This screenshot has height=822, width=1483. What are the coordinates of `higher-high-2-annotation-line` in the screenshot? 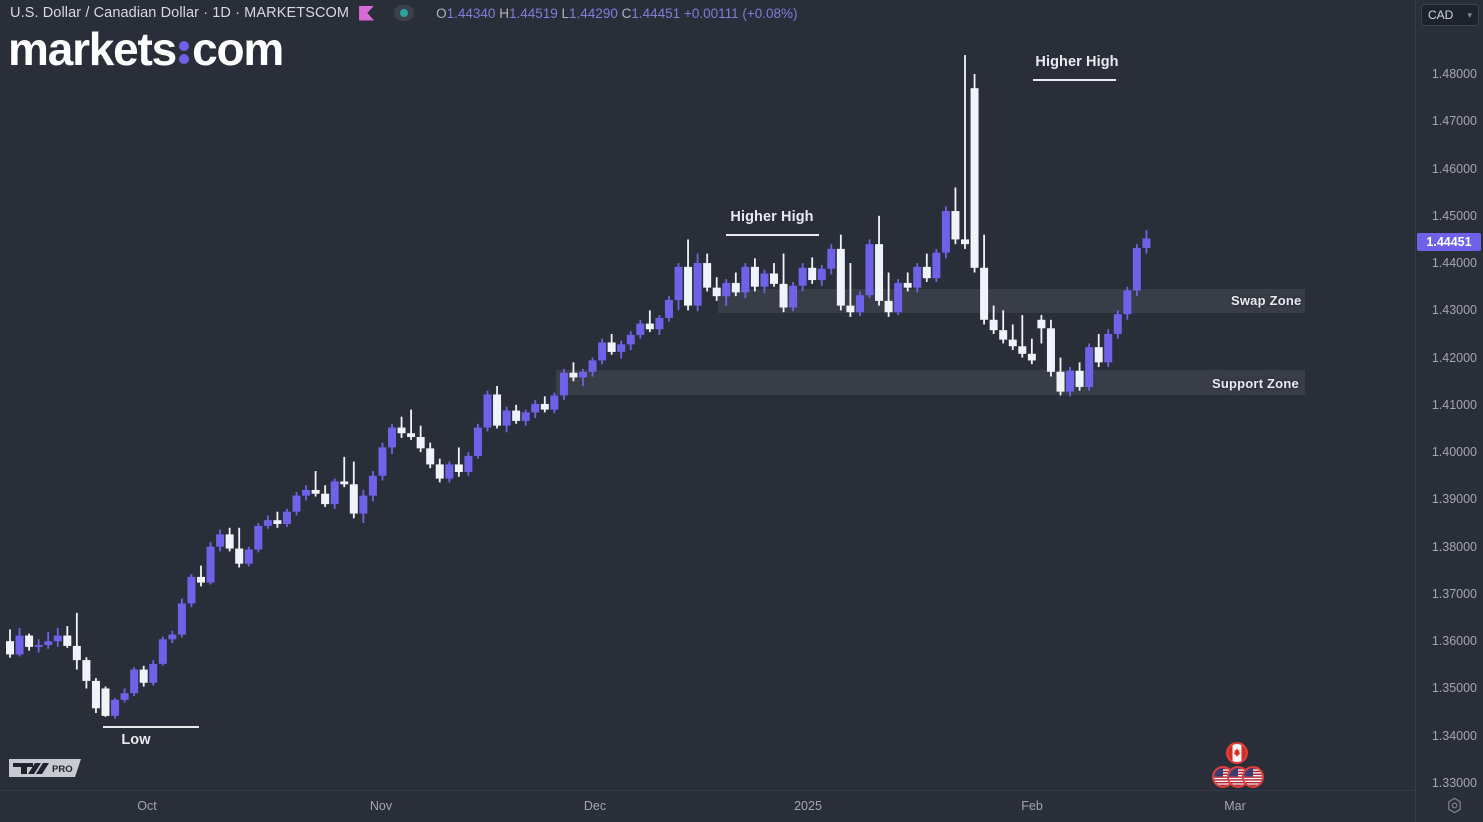 It's located at (1074, 80).